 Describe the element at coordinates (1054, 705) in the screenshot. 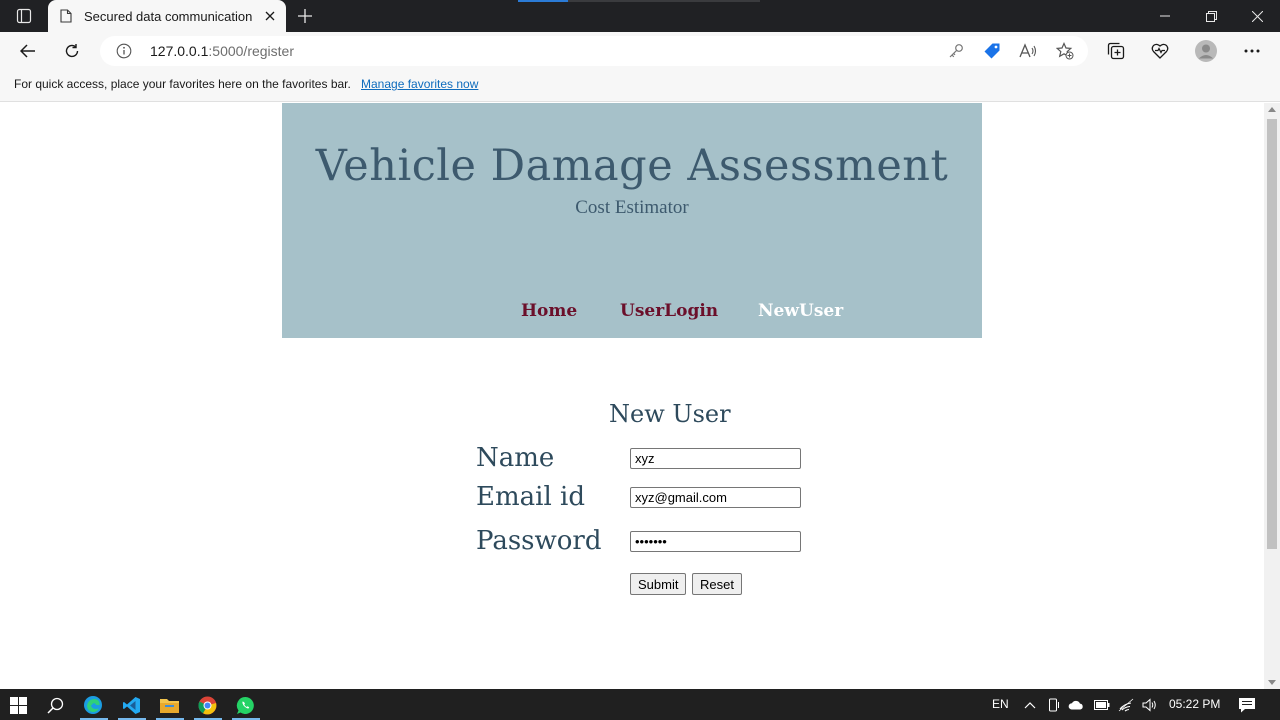

I see `meet-now-icon` at that location.